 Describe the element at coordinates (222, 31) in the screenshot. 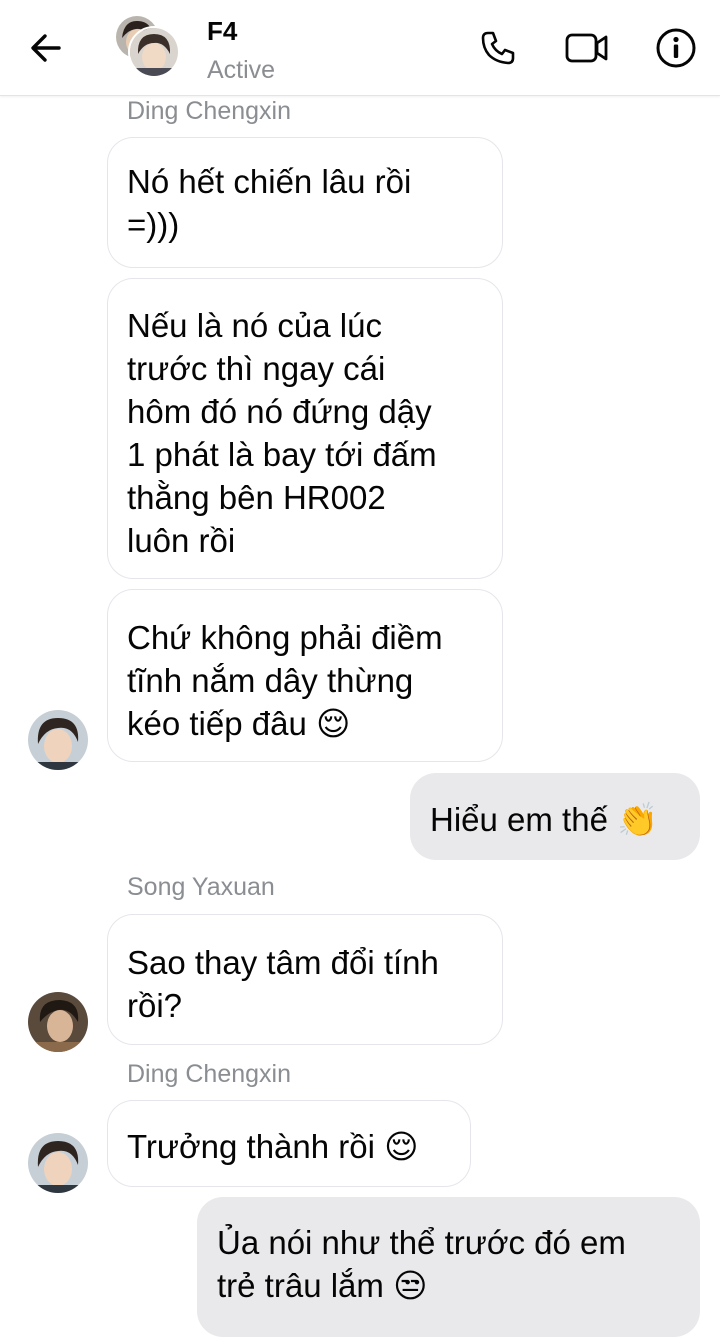

I see `chat-title: F4` at that location.